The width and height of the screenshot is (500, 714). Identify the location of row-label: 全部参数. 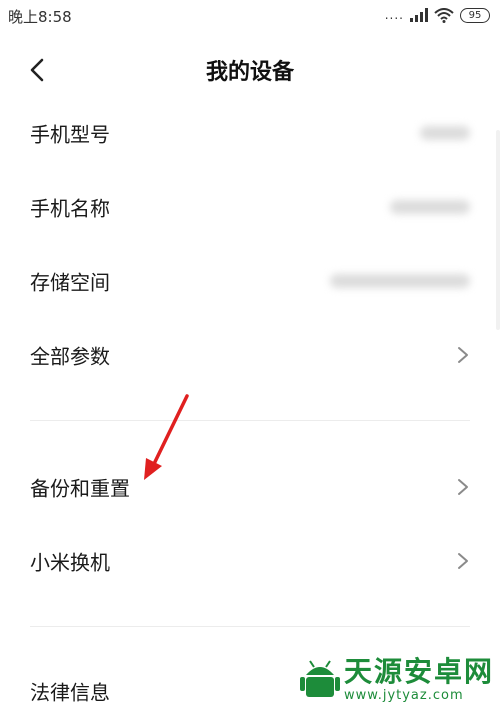
(70, 356).